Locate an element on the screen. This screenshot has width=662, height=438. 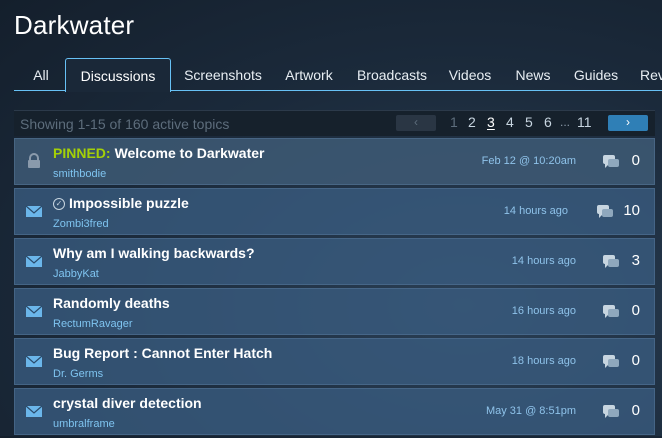
topic-title: Why am I walking backwards? is located at coordinates (154, 253).